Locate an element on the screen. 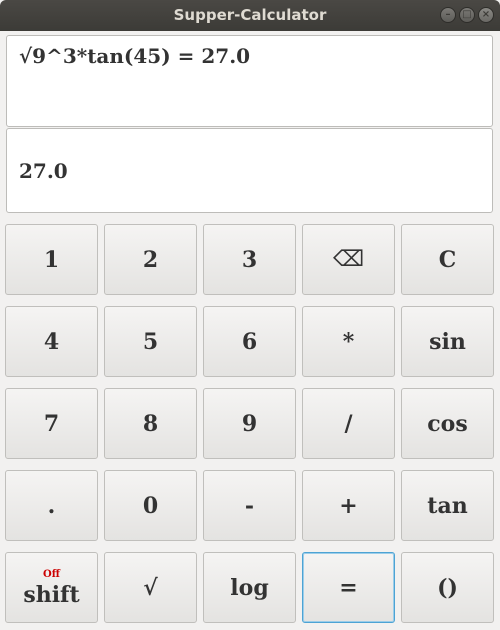 This screenshot has width=500, height=630. shift-button-content: Off shift is located at coordinates (51, 588).